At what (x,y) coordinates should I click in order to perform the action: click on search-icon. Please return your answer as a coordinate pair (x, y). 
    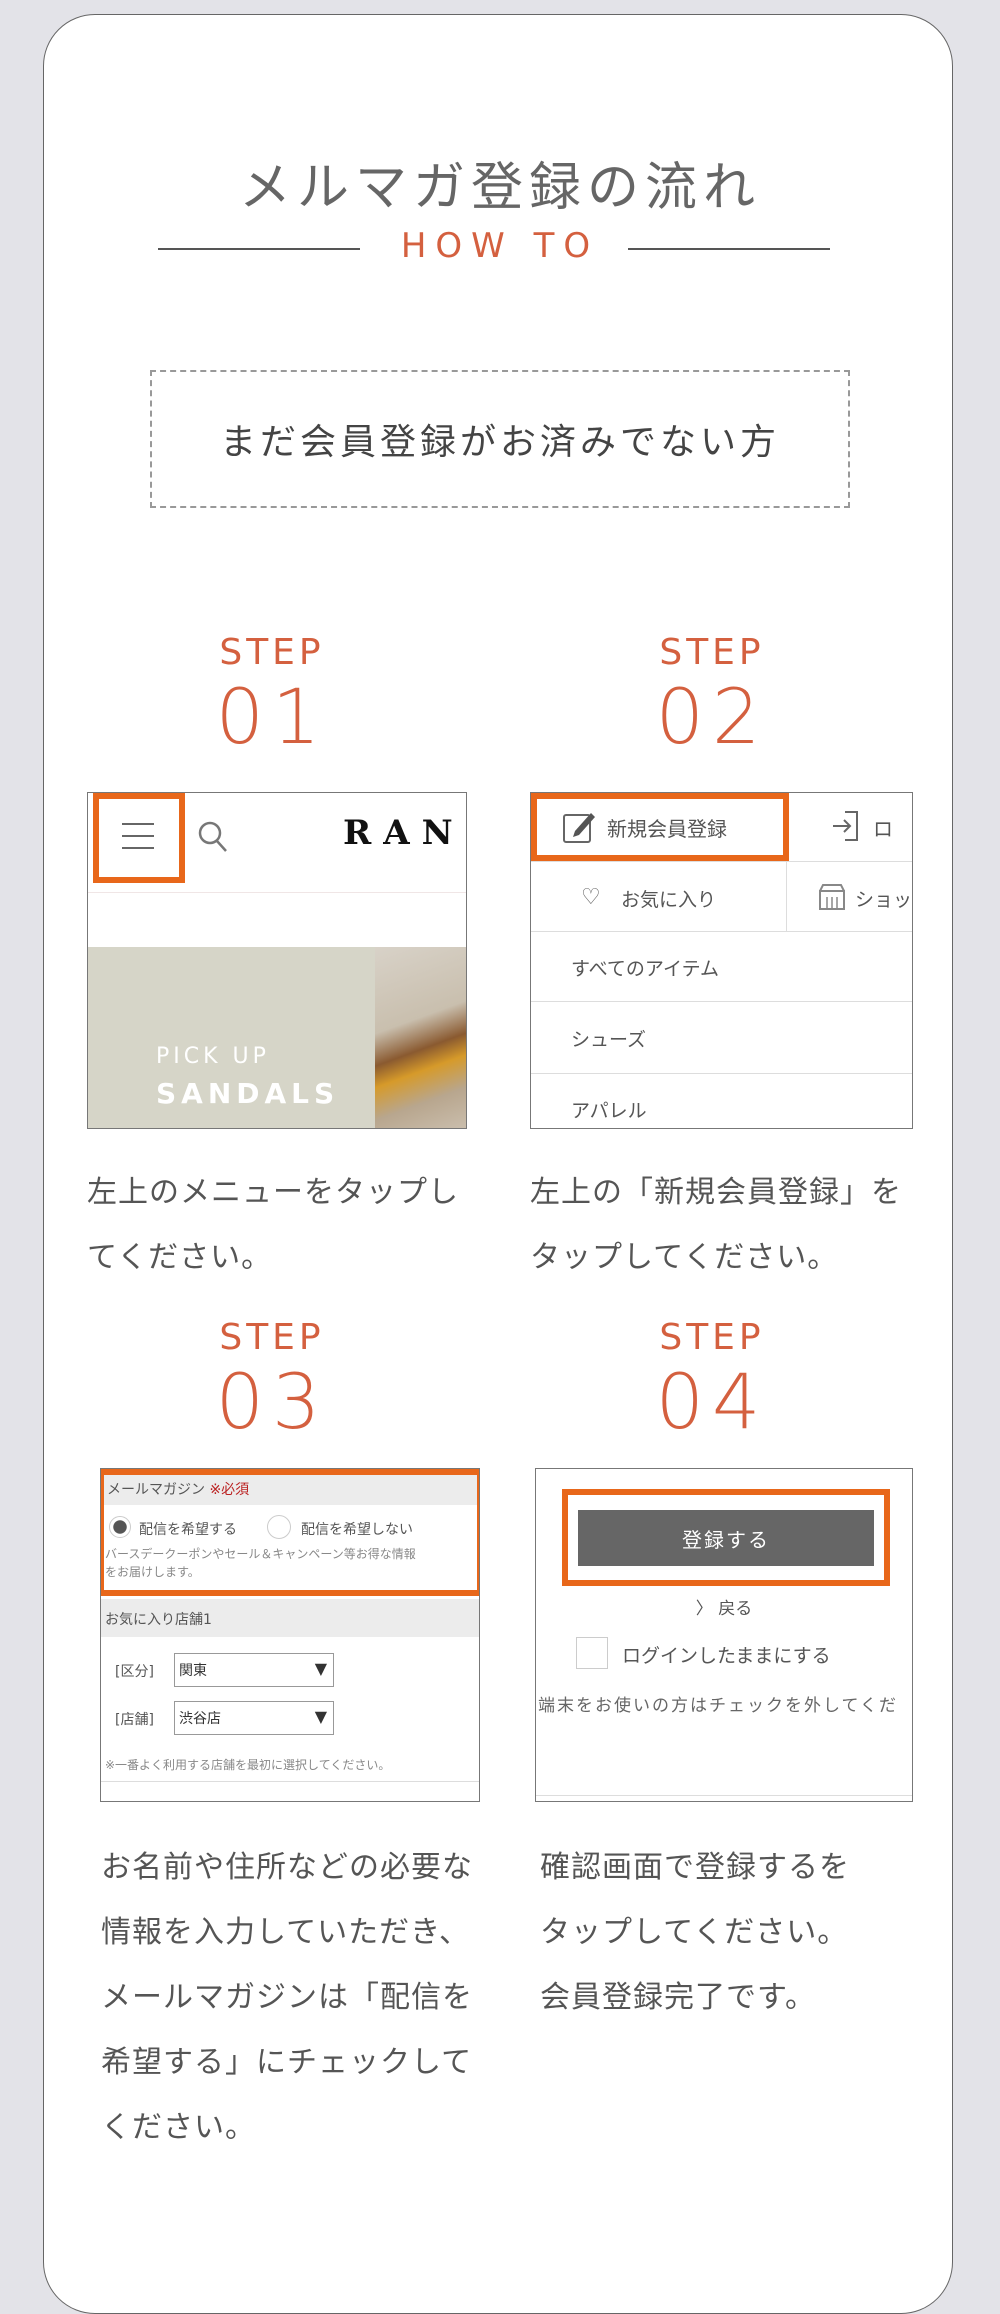
    Looking at the image, I should click on (212, 836).